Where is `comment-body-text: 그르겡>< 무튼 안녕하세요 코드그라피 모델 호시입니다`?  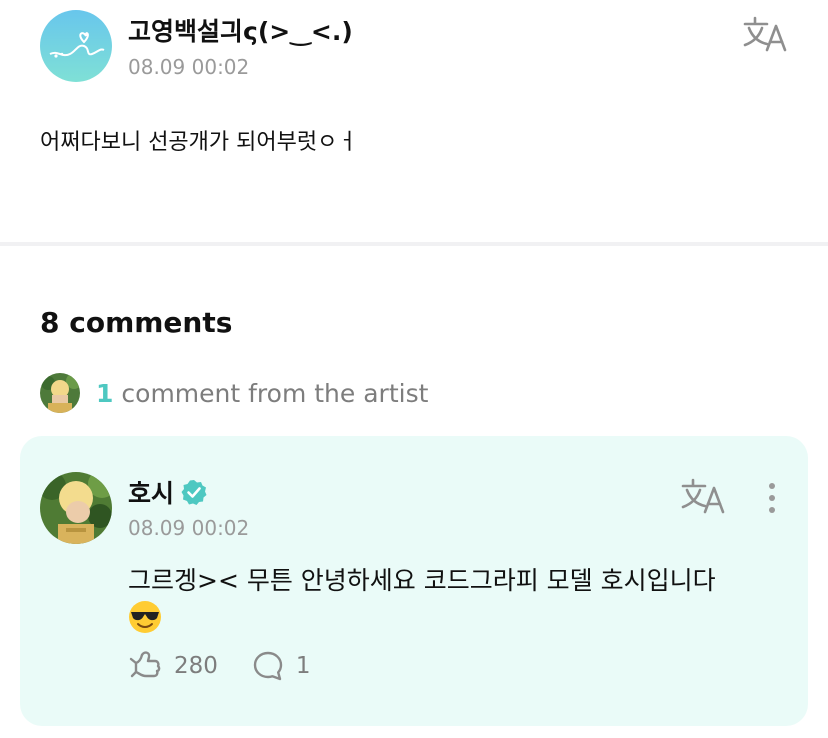
comment-body-text: 그르겡>< 무튼 안녕하세요 코드그라피 모델 호시입니다 is located at coordinates (422, 580).